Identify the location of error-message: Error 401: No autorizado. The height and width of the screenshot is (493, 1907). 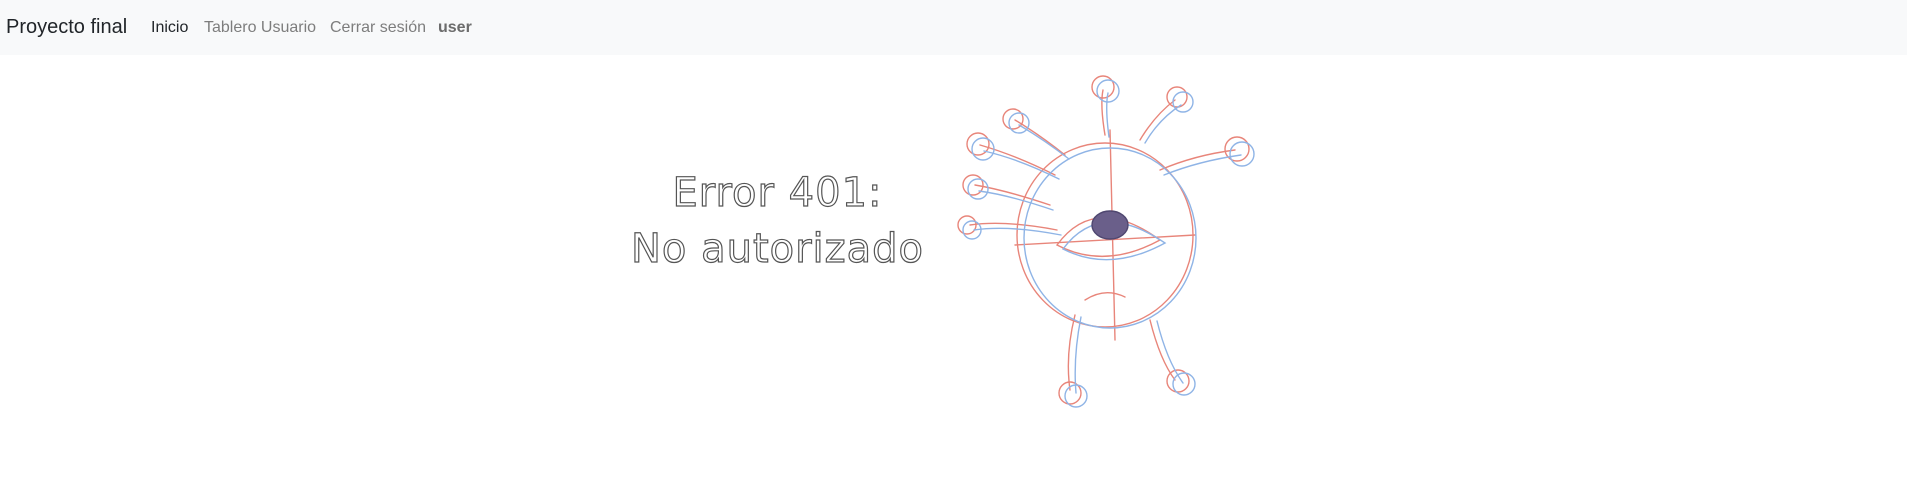
(777, 221).